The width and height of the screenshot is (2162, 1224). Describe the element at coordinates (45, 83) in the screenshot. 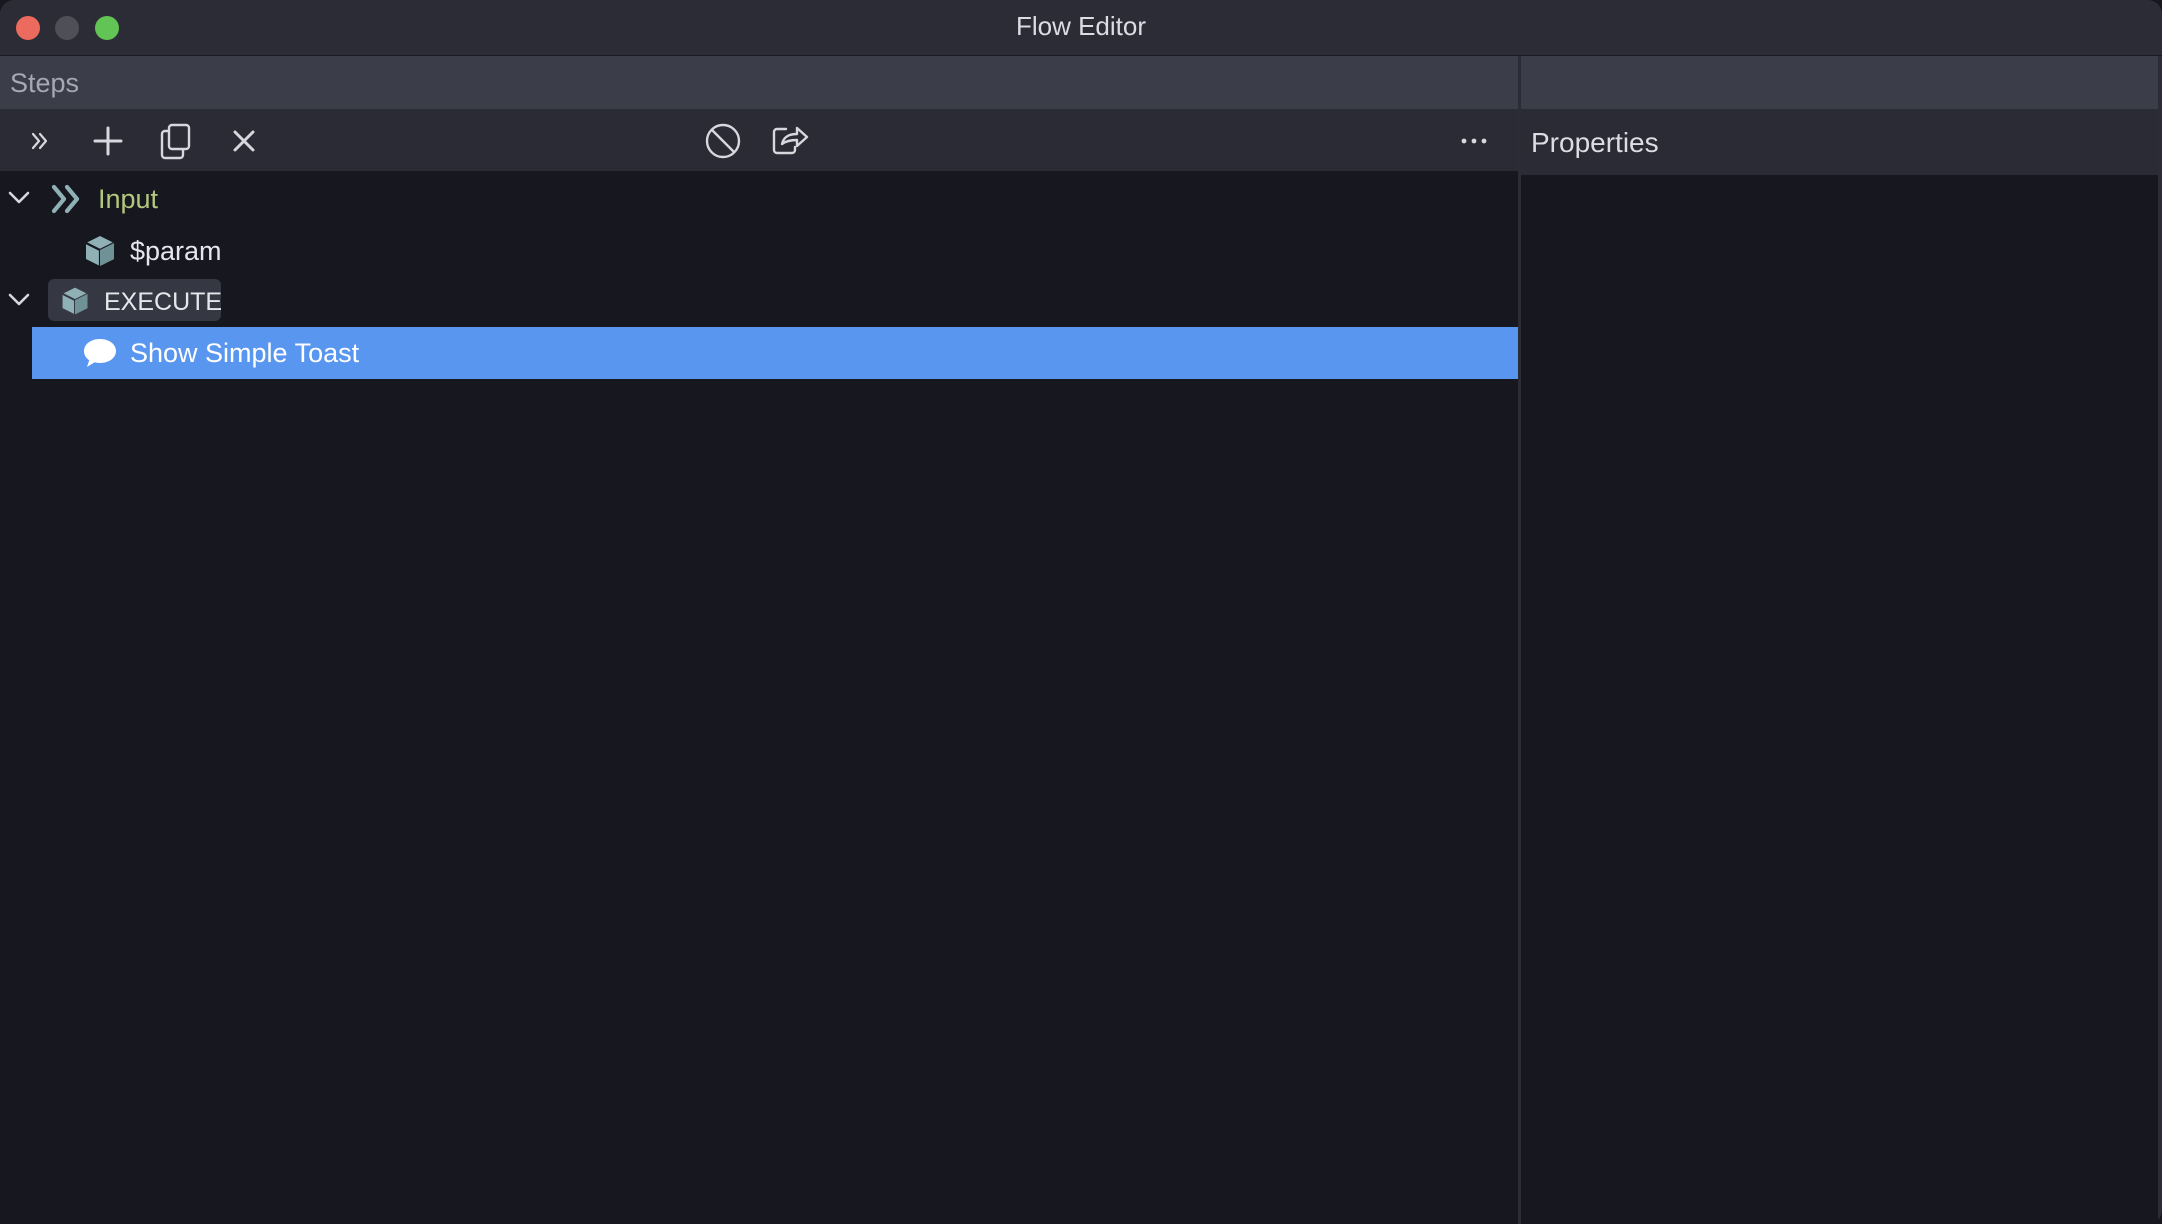

I see `steps-panel-title: Steps` at that location.